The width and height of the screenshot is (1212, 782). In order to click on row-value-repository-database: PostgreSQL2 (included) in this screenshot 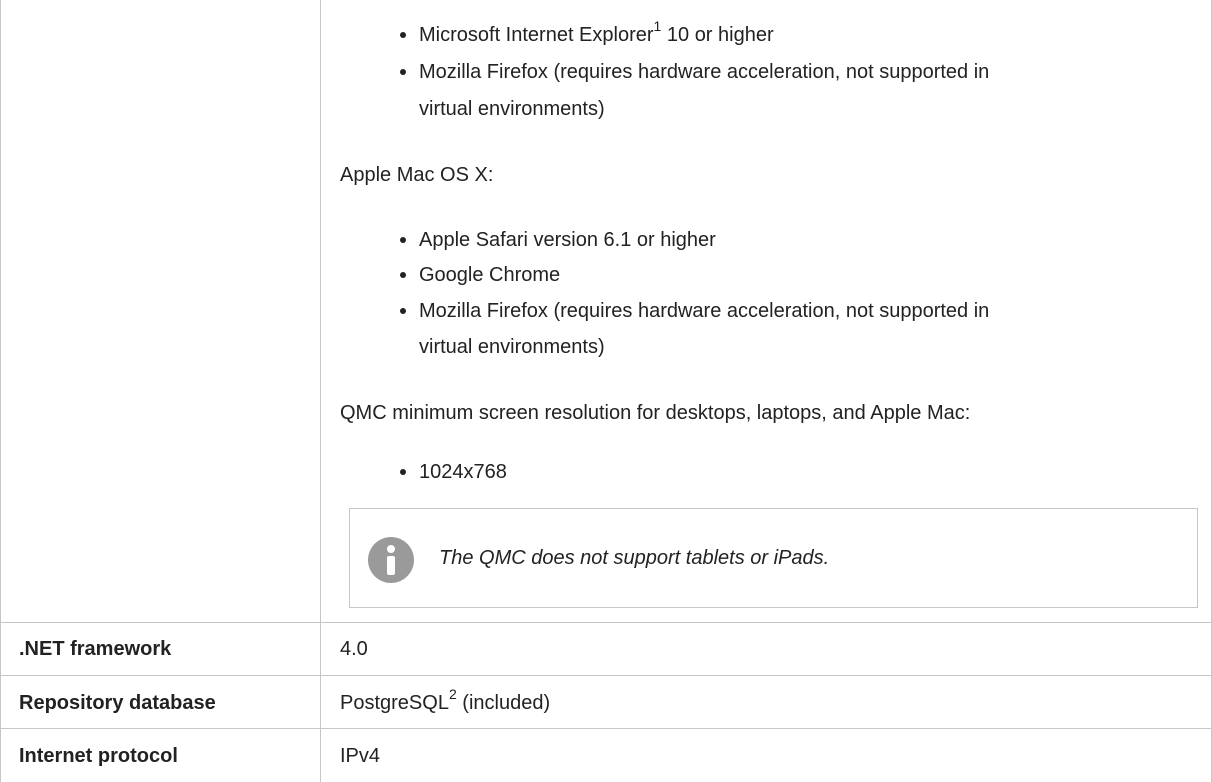, I will do `click(445, 701)`.